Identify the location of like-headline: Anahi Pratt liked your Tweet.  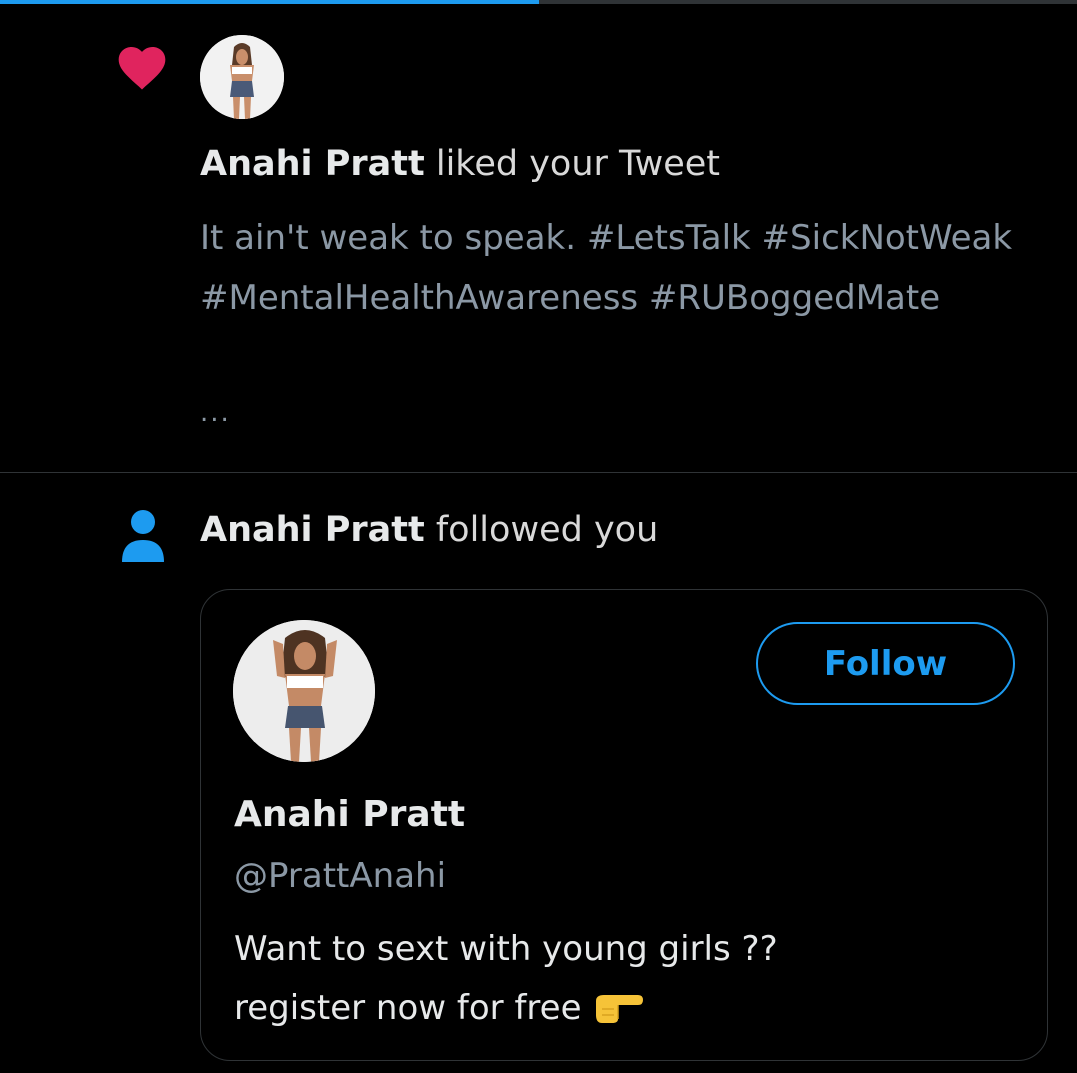
(460, 164).